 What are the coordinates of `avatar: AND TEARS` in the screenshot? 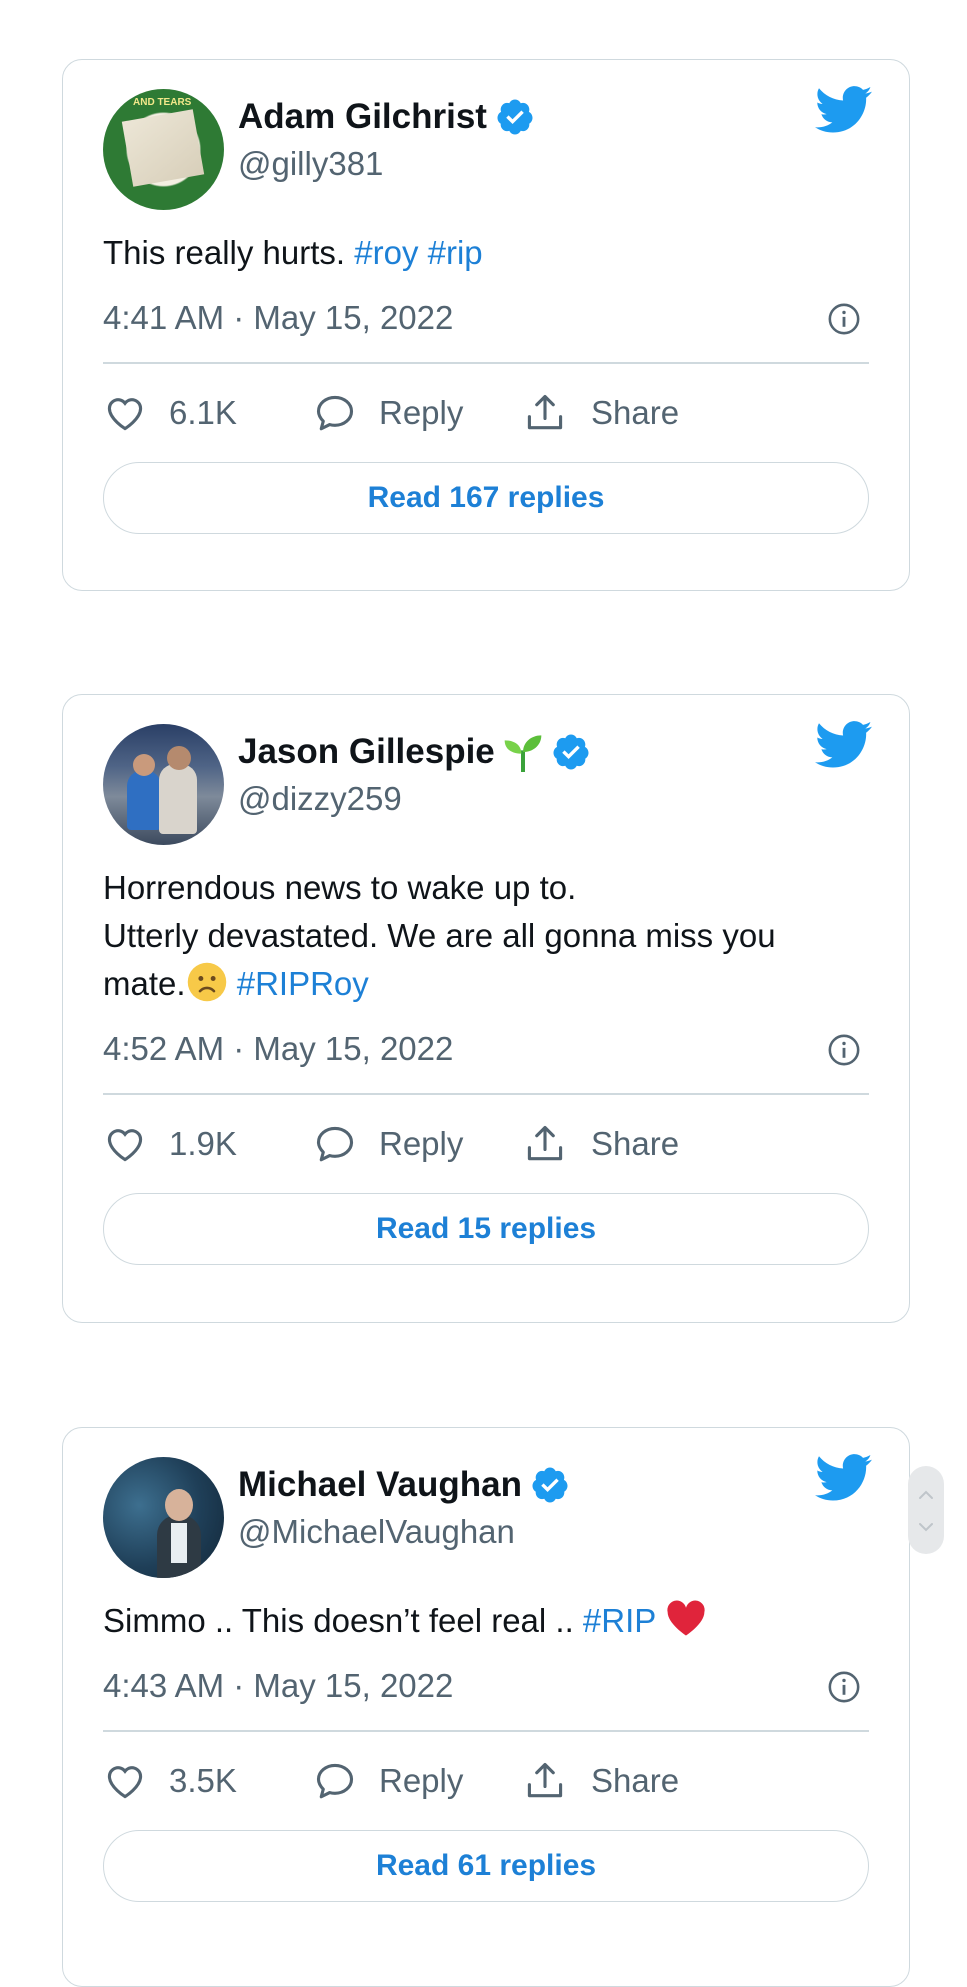 It's located at (163, 149).